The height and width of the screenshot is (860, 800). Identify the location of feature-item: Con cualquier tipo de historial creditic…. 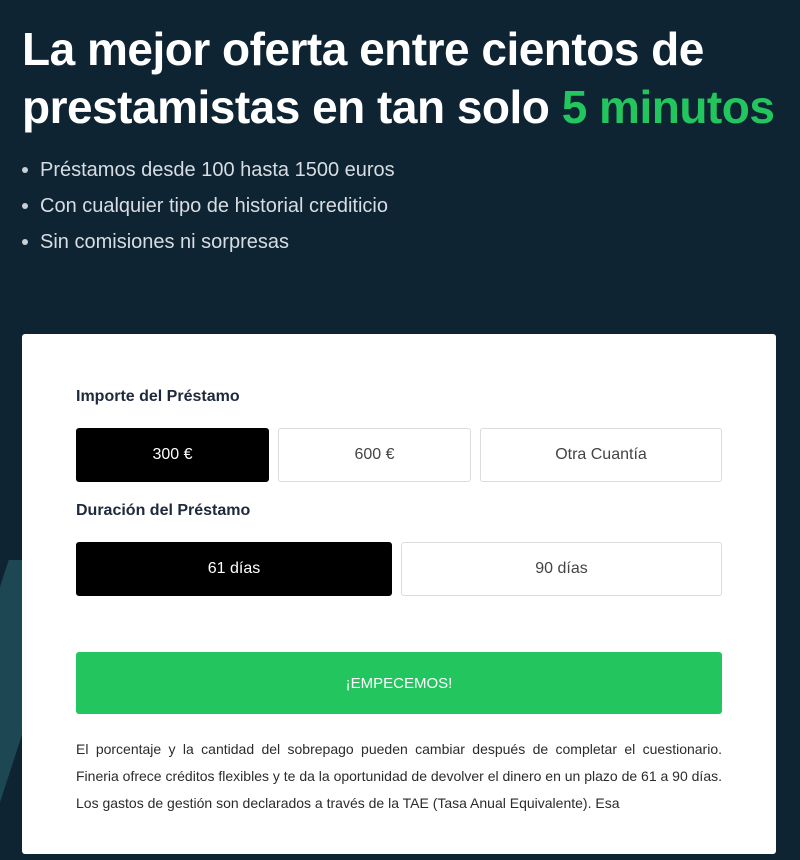
(402, 206).